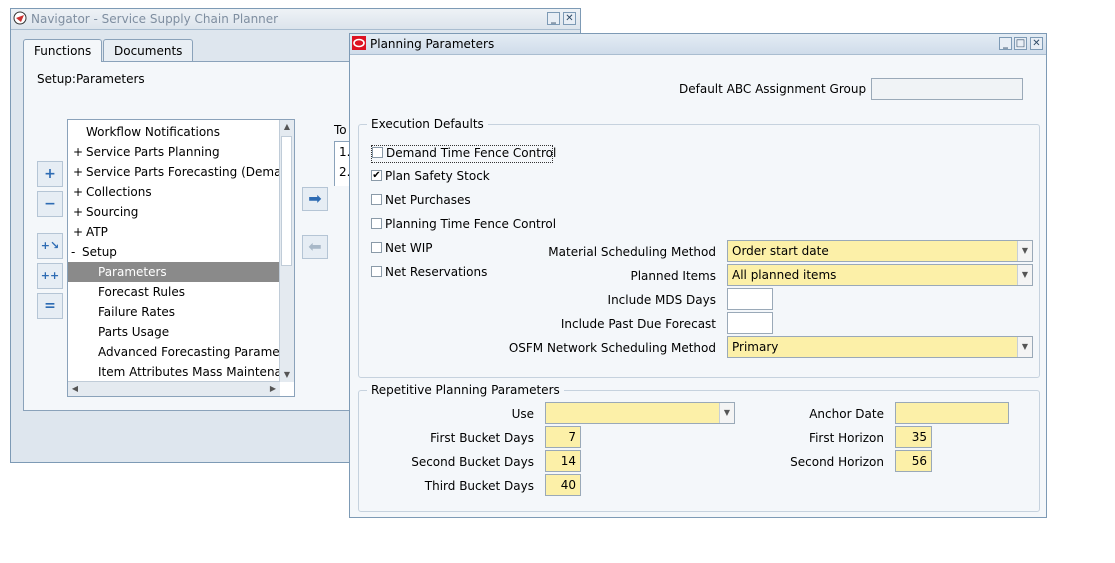 Image resolution: width=1115 pixels, height=563 pixels. I want to click on net-reservations-box, so click(376, 271).